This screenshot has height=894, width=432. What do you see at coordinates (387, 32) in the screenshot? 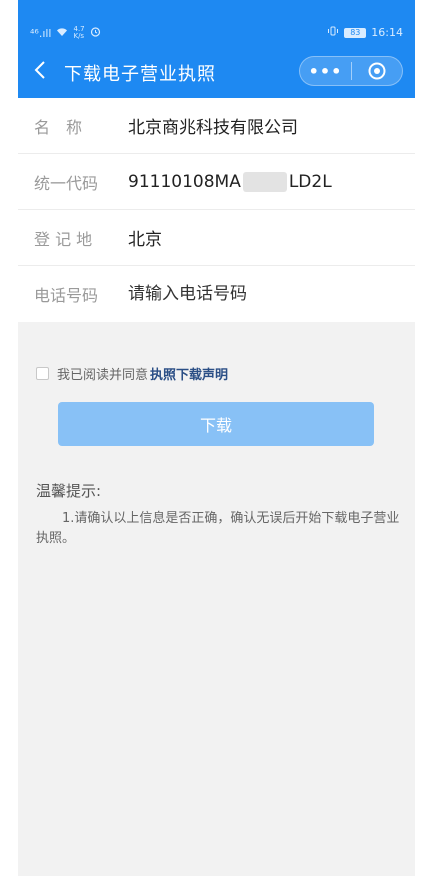
I see `status-time: 16:14` at bounding box center [387, 32].